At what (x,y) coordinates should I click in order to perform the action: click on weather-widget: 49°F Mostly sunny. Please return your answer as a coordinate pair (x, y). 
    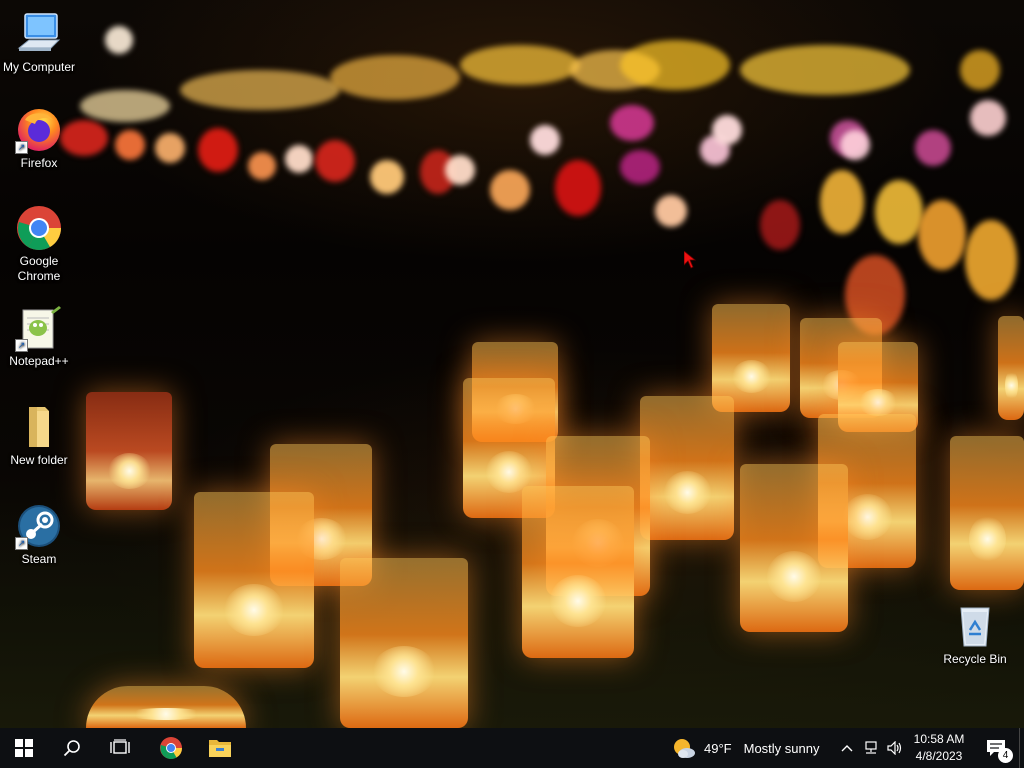
    Looking at the image, I should click on (752, 748).